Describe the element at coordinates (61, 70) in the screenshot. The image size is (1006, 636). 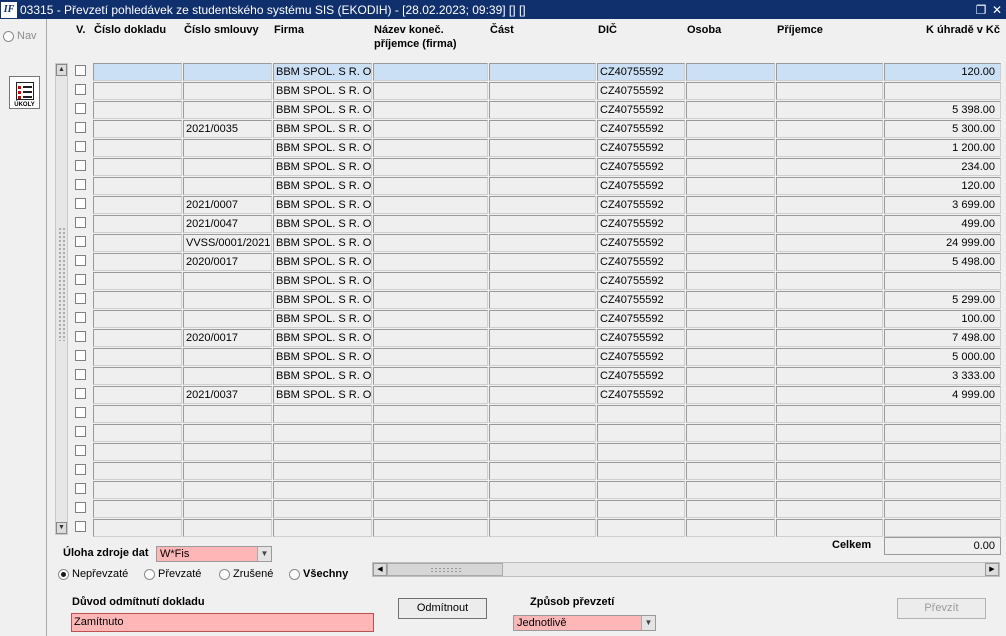
I see `scroll-up-icon: ▲` at that location.